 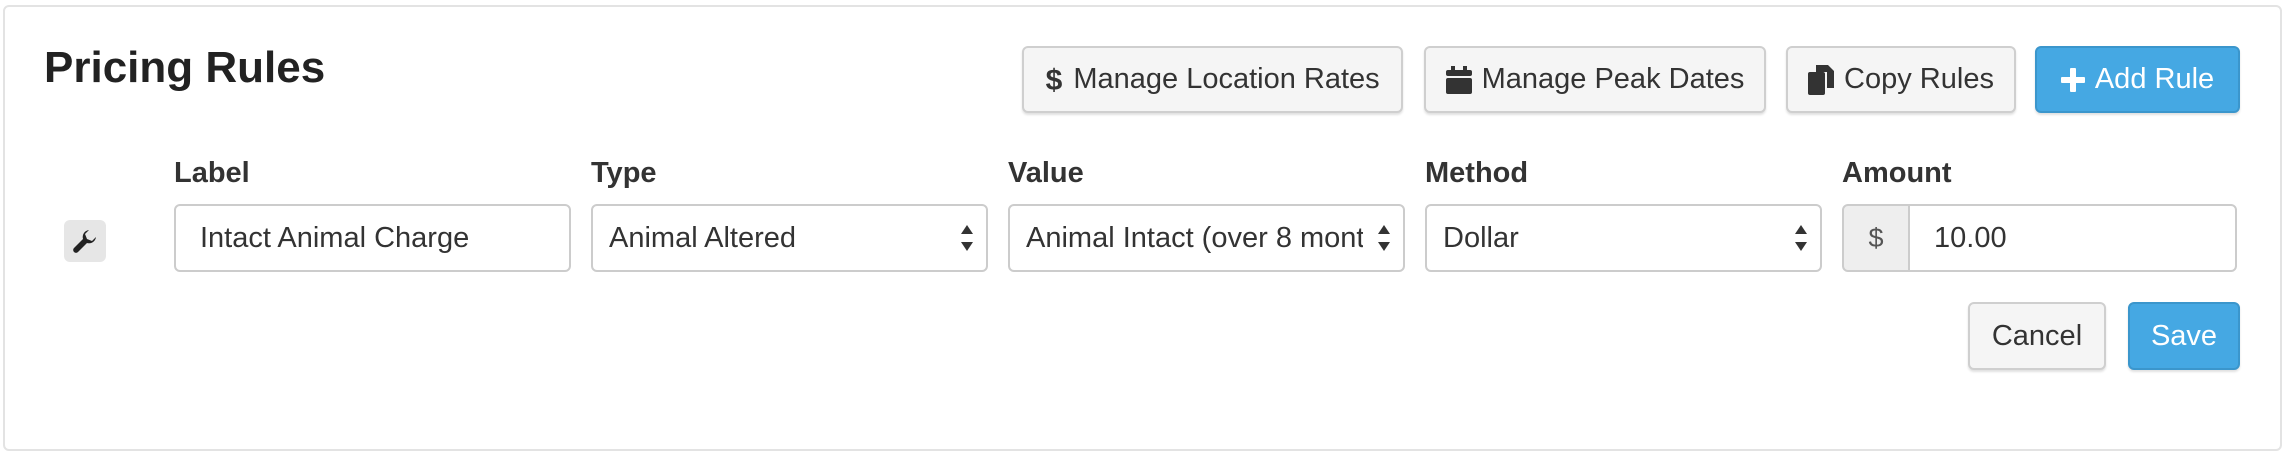 What do you see at coordinates (1821, 79) in the screenshot?
I see `copy-icon` at bounding box center [1821, 79].